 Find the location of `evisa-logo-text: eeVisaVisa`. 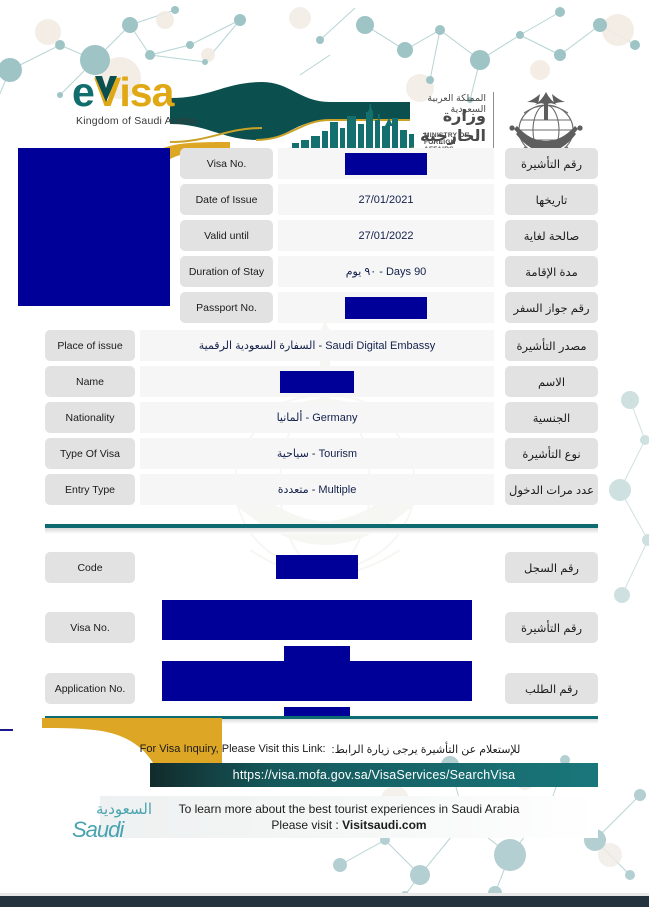

evisa-logo-text: eeVisaVisa is located at coordinates (123, 92).